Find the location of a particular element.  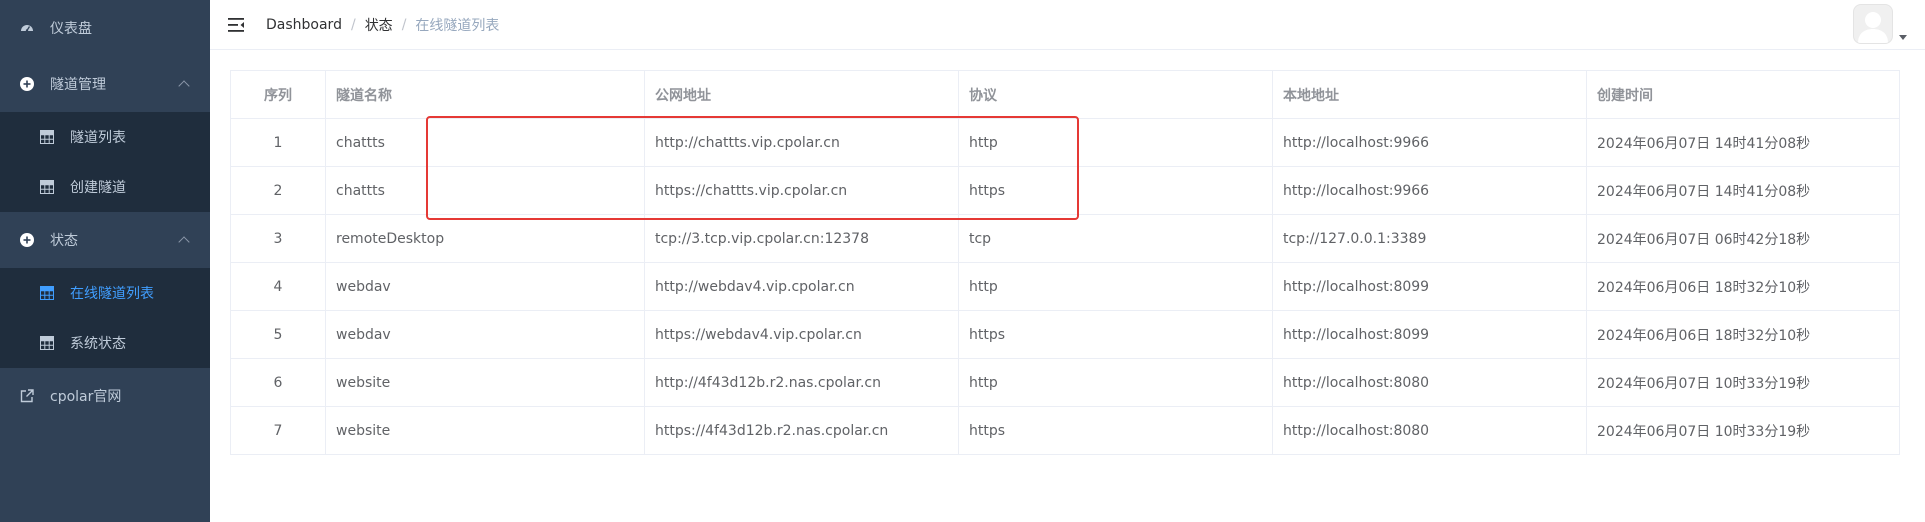

sidebar-item-create-tunnel: 创建隧道 is located at coordinates (105, 187).